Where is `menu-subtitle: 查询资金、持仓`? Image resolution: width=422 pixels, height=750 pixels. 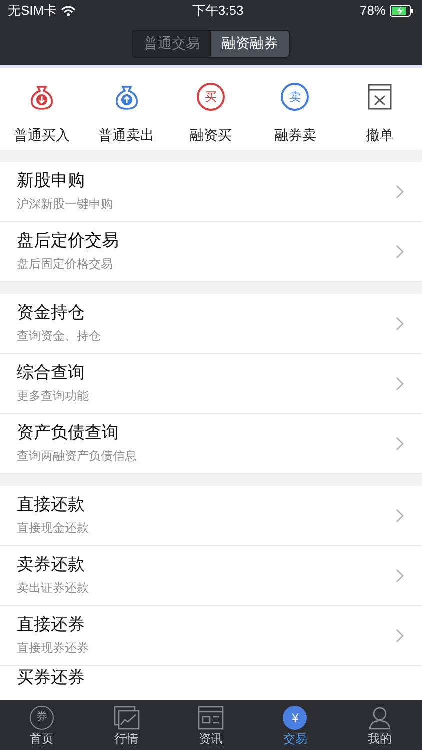
menu-subtitle: 查询资金、持仓 is located at coordinates (59, 336).